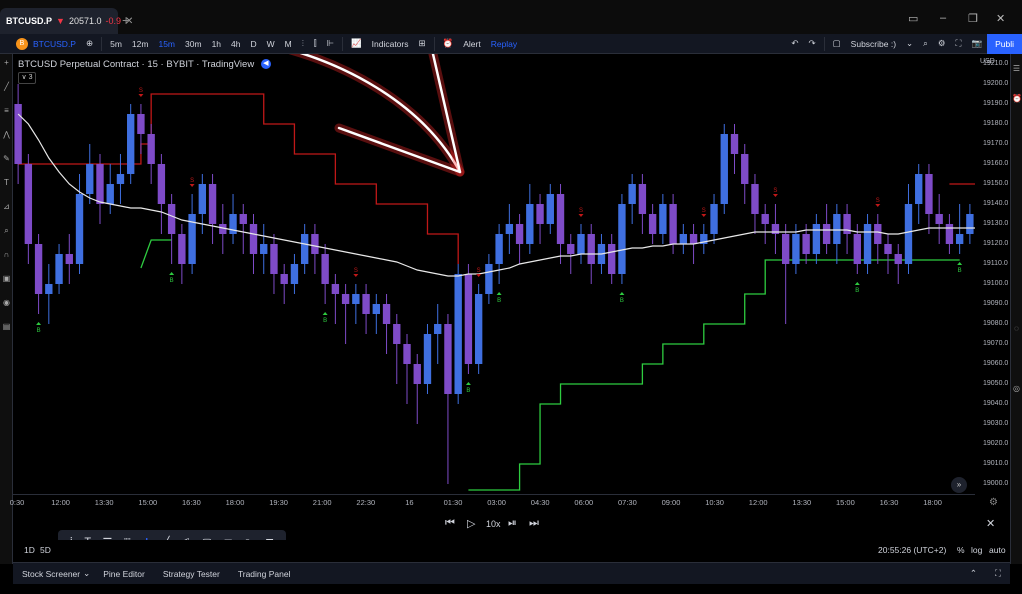  Describe the element at coordinates (166, 44) in the screenshot. I see `timeframe-15m: 15m` at that location.